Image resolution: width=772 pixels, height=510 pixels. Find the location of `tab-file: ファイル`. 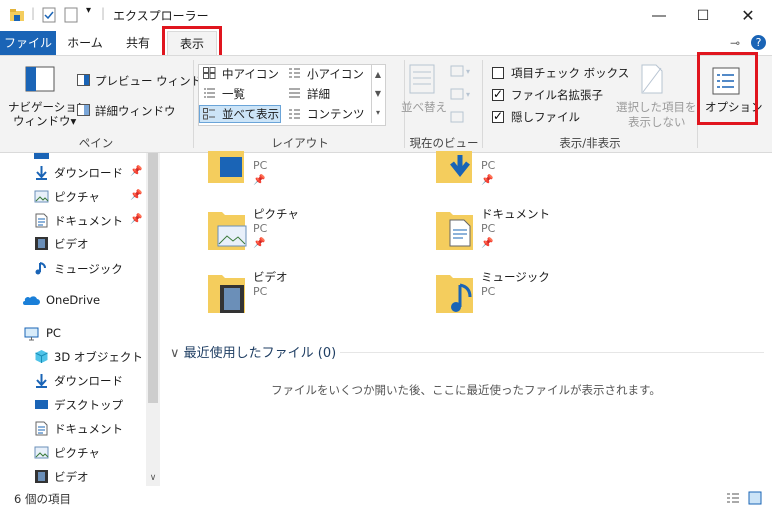

tab-file: ファイル is located at coordinates (28, 43).